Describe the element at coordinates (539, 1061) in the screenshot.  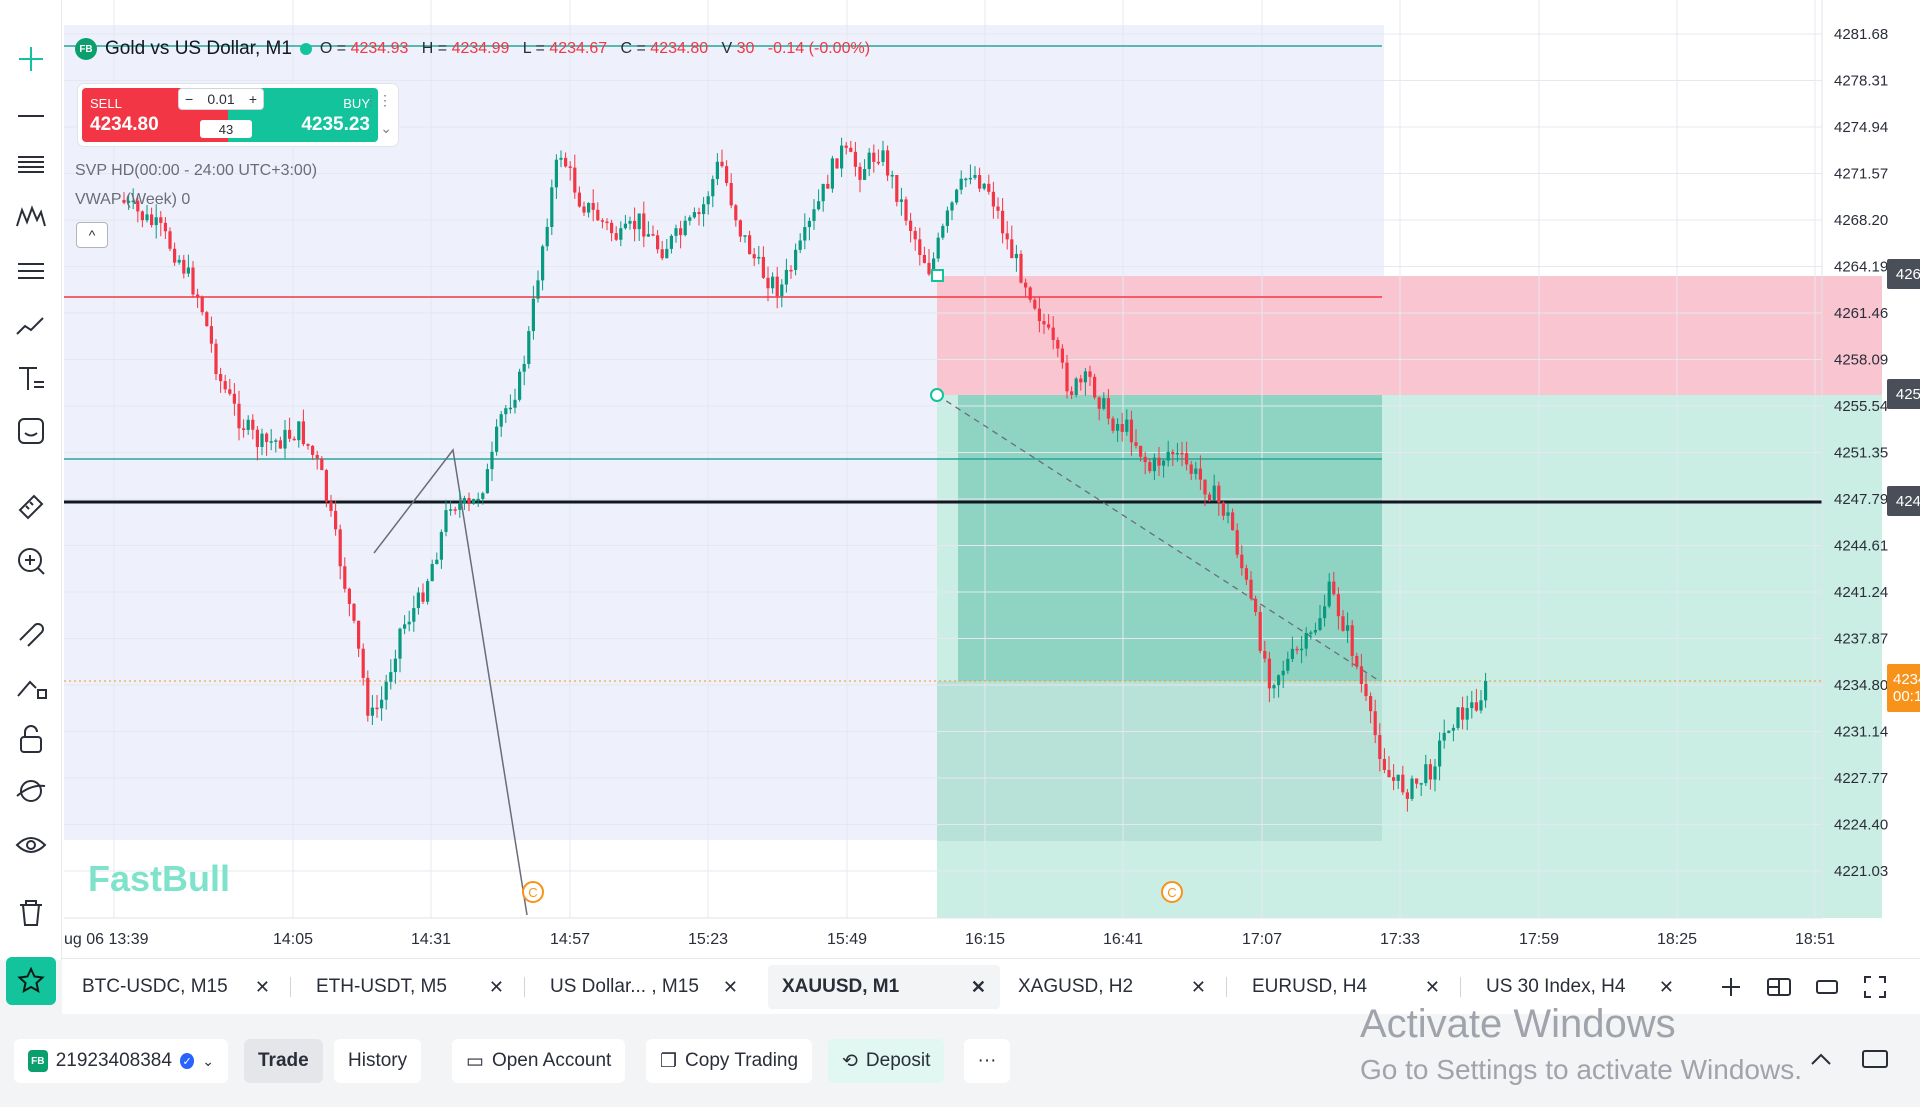
I see `open-account-button: ▭ Open Account` at that location.